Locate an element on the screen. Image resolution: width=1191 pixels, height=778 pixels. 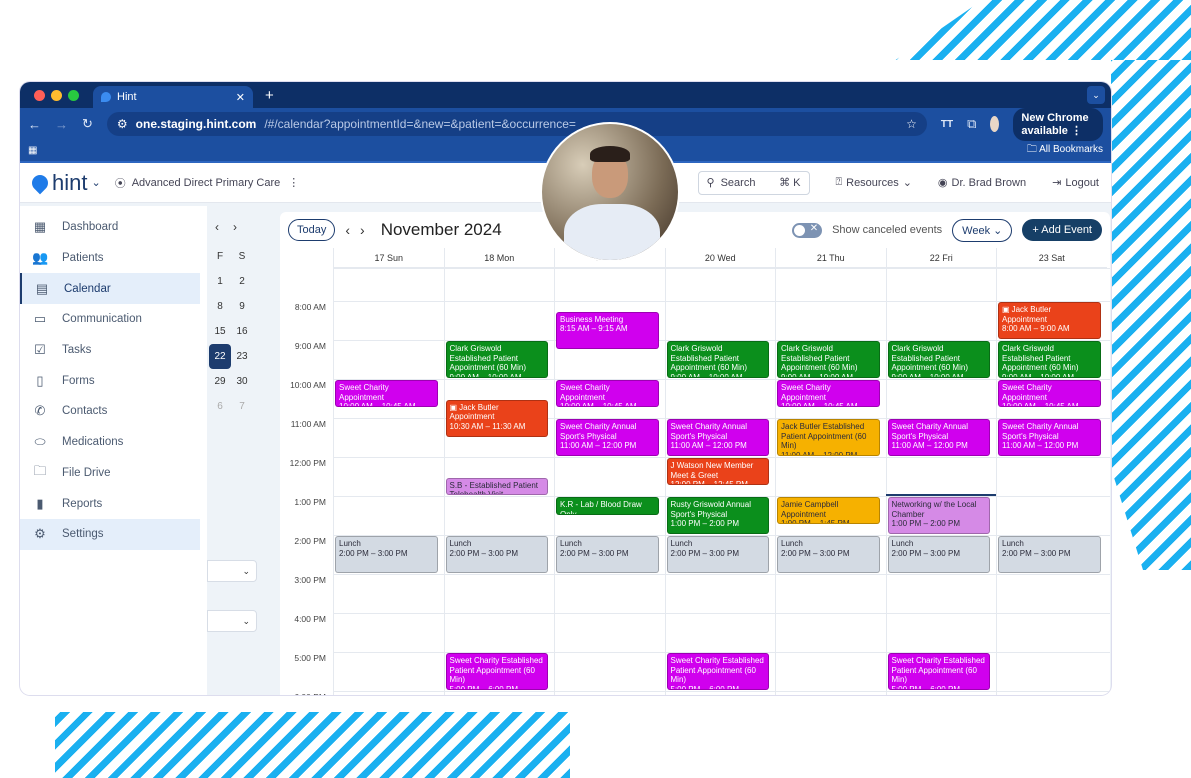
today-button: Today is located at coordinates (312, 230).